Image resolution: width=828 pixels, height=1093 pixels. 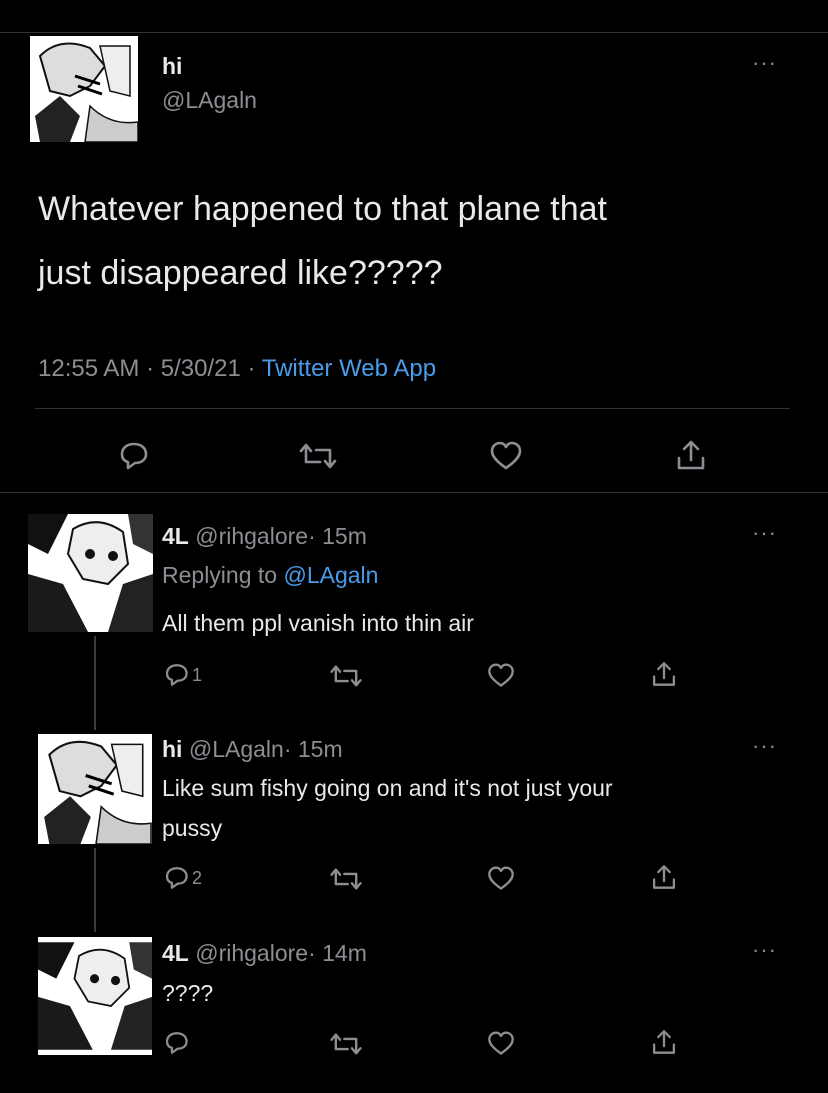 I want to click on meta-divider, so click(x=412, y=408).